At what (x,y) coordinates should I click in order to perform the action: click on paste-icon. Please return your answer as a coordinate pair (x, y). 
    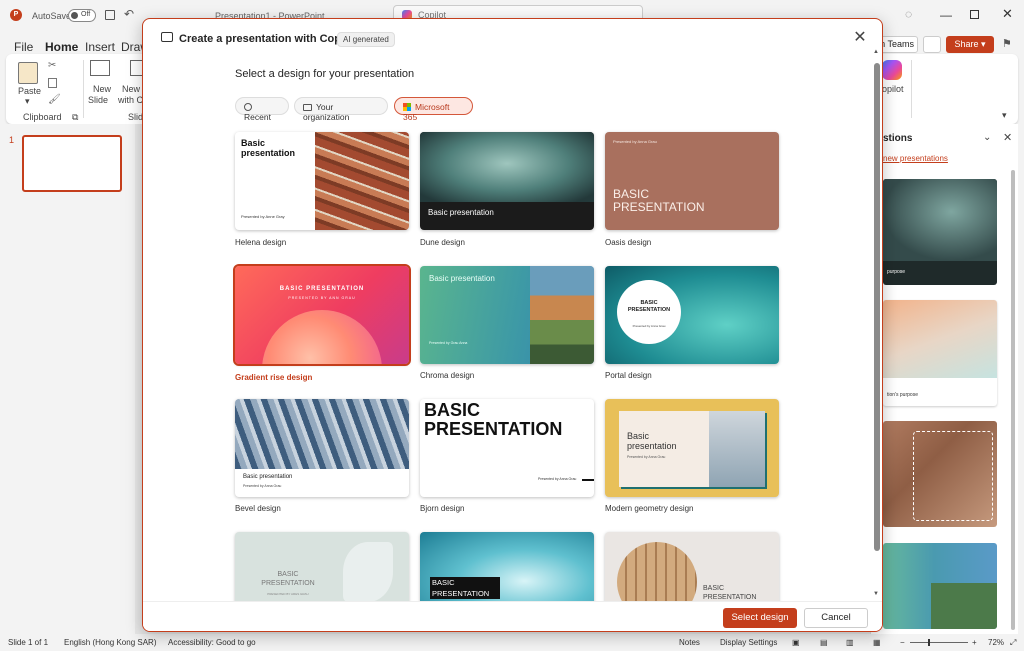
    Looking at the image, I should click on (28, 73).